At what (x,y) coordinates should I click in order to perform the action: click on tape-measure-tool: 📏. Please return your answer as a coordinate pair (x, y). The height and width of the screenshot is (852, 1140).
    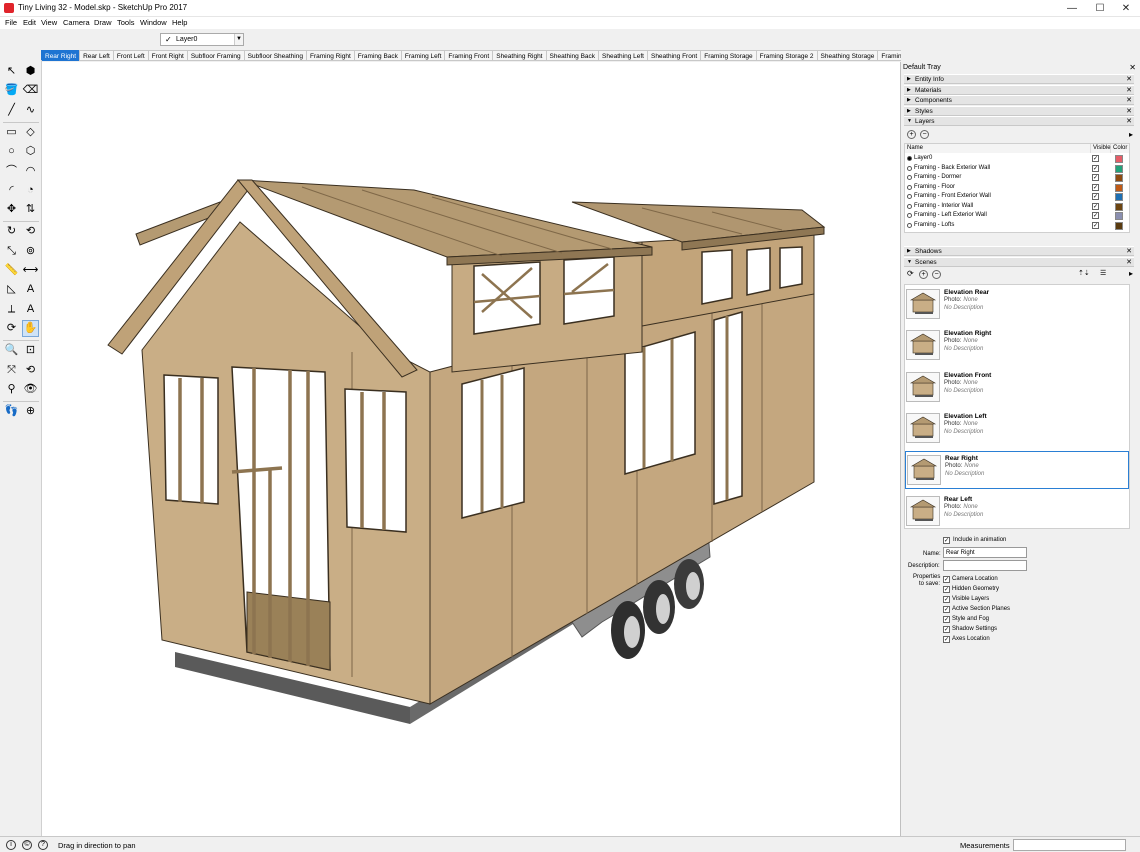
    Looking at the image, I should click on (11, 270).